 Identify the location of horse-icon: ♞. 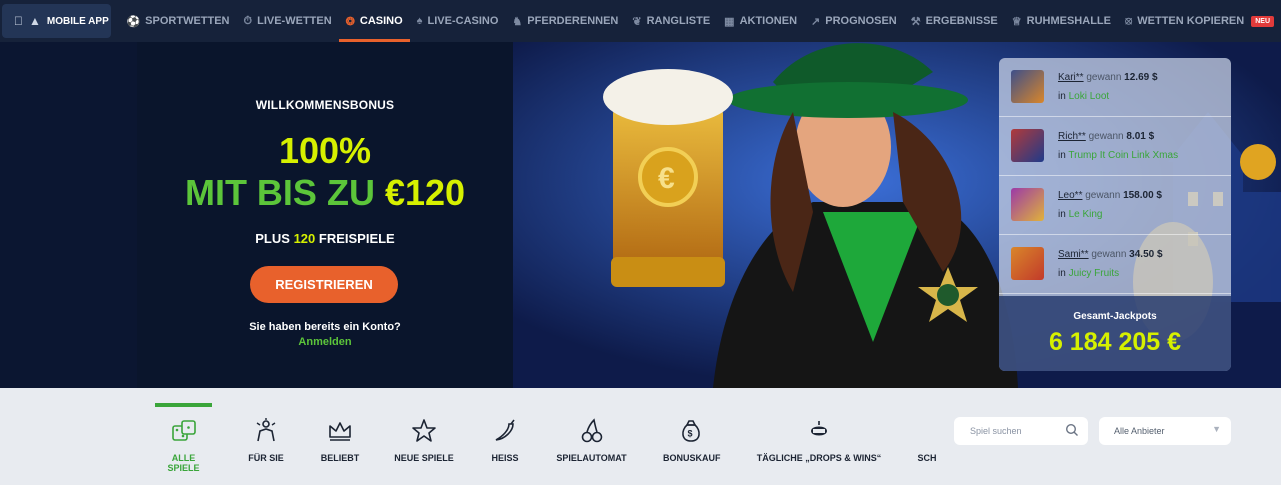
(517, 21).